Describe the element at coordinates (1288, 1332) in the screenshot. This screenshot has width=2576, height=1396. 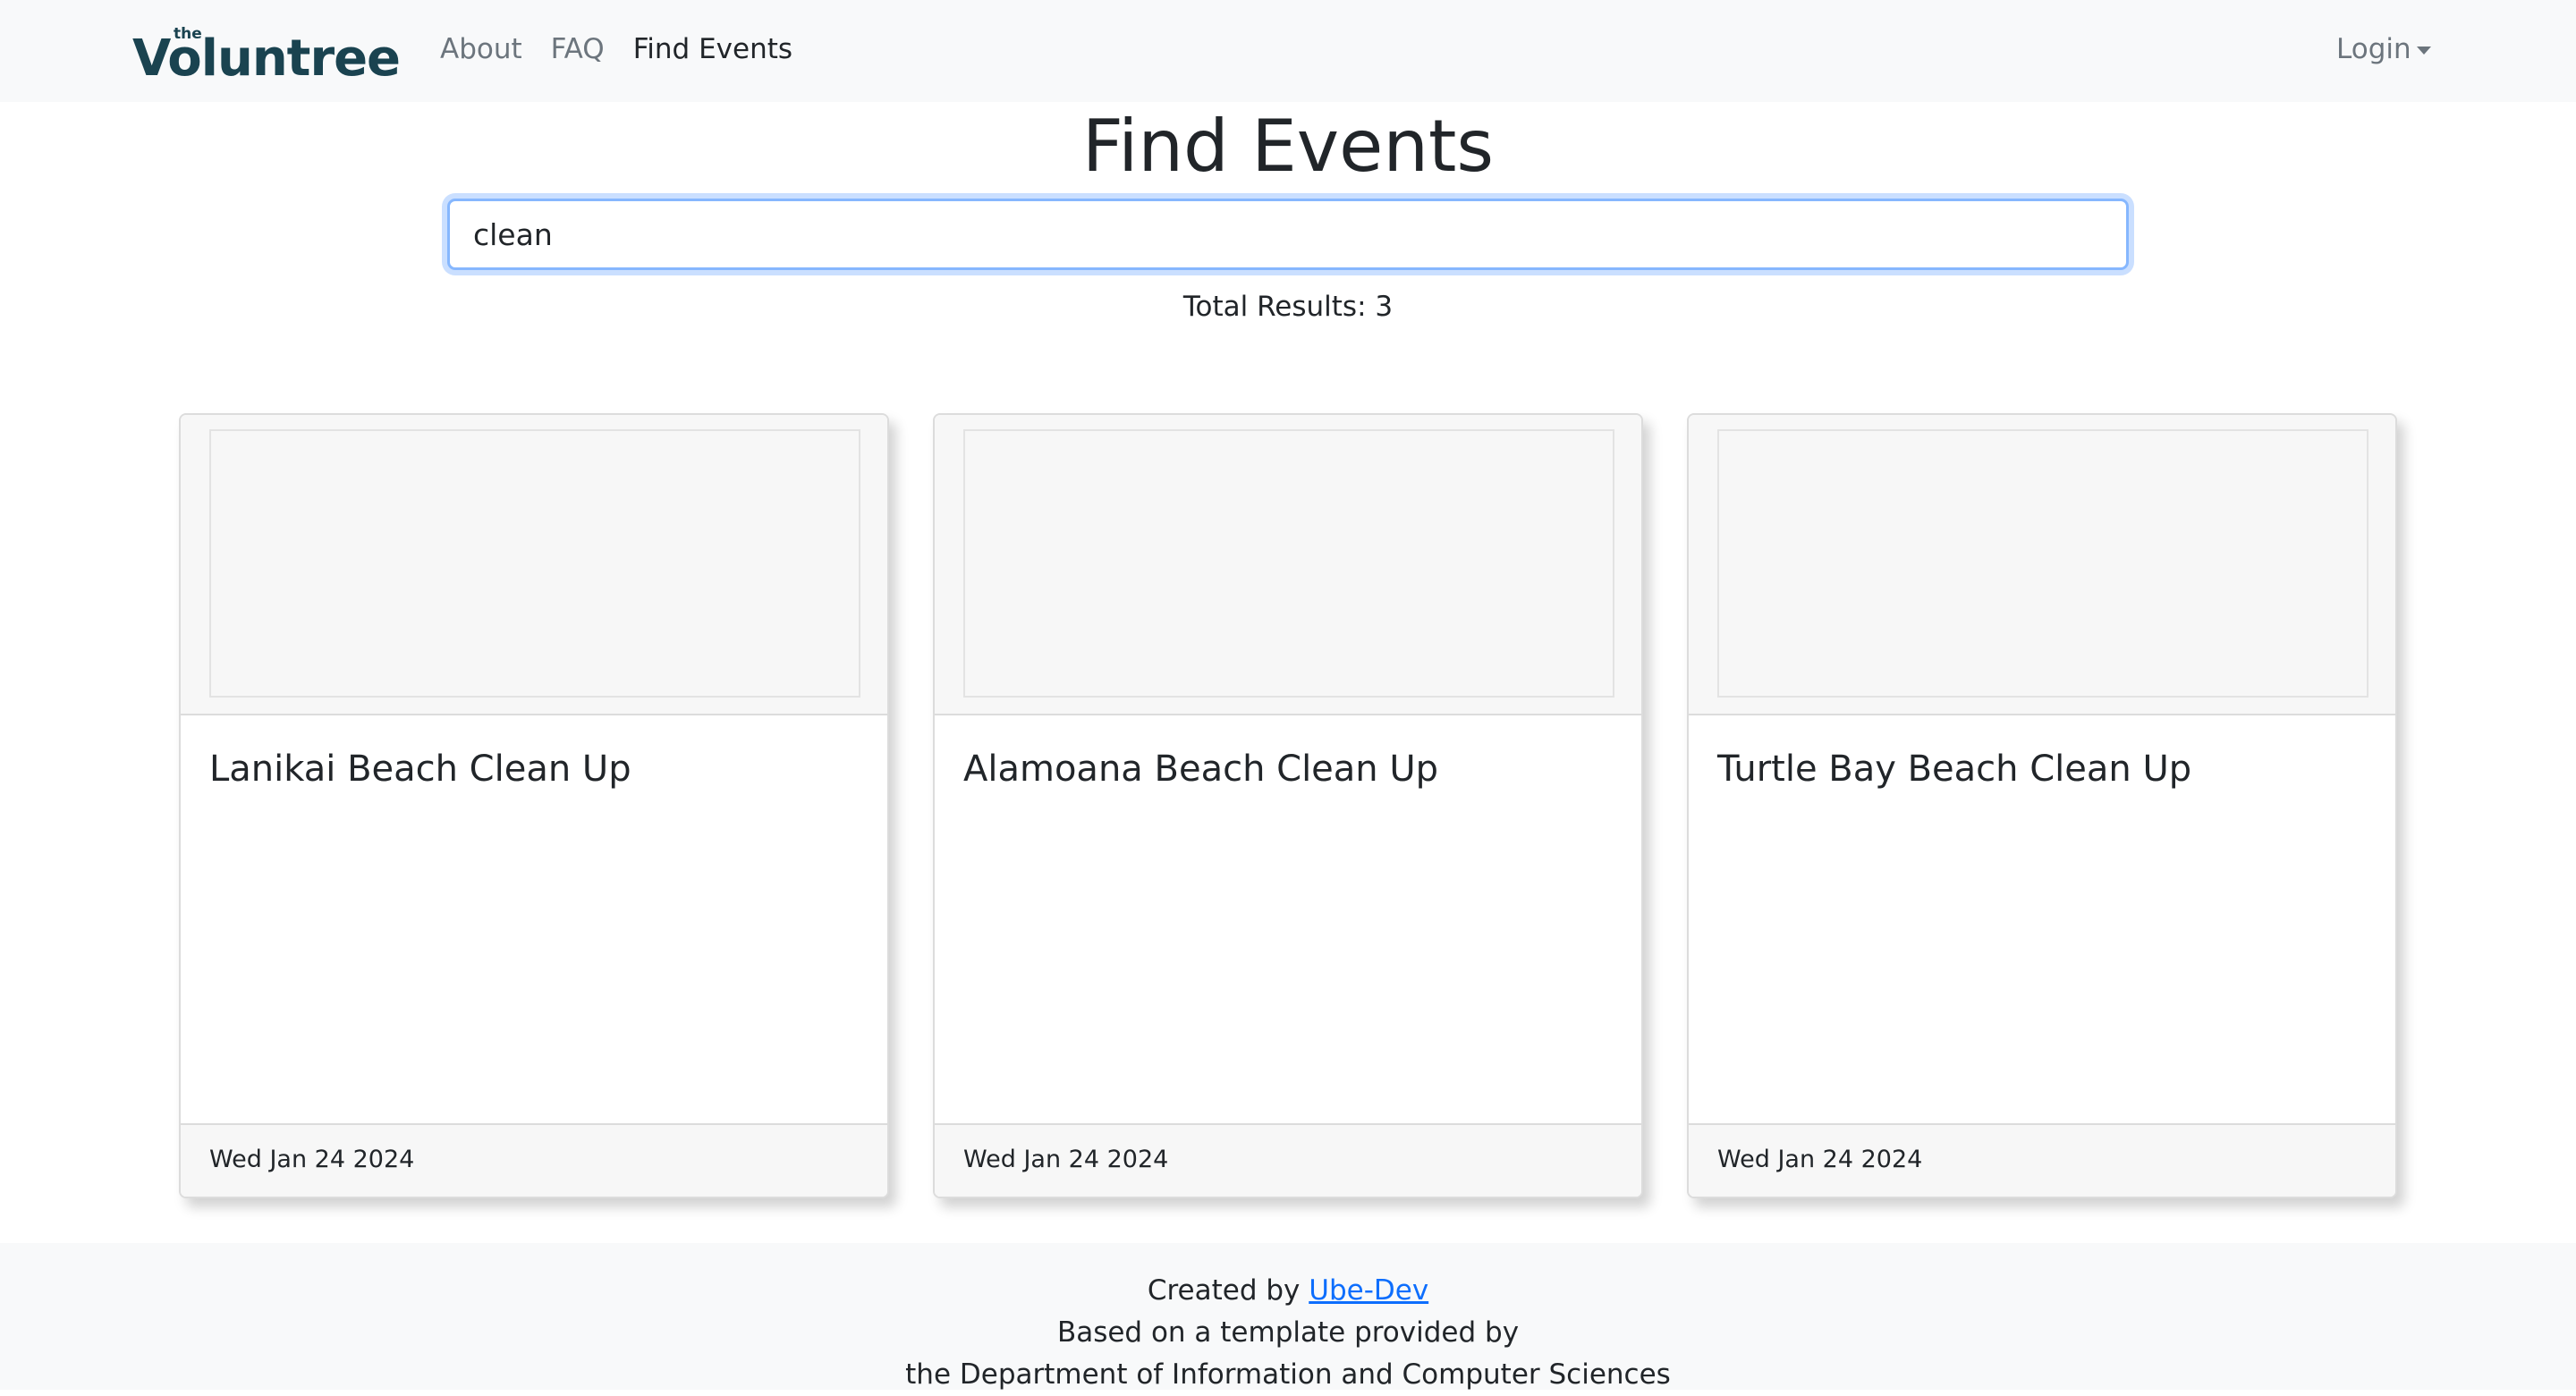
I see `footer-template-line: Based on a template provided by` at that location.